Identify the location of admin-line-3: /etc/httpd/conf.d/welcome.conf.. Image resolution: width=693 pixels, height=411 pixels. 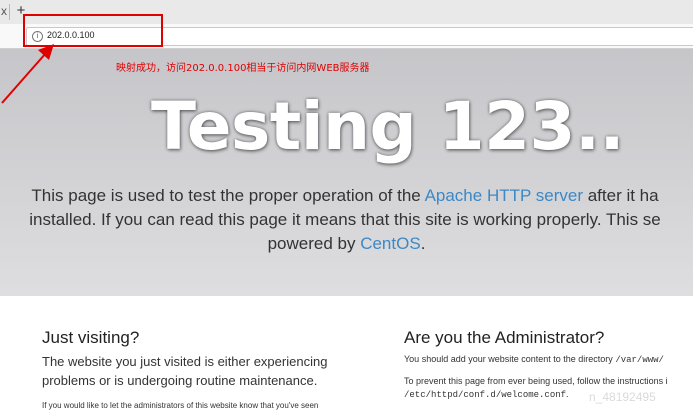
(486, 394).